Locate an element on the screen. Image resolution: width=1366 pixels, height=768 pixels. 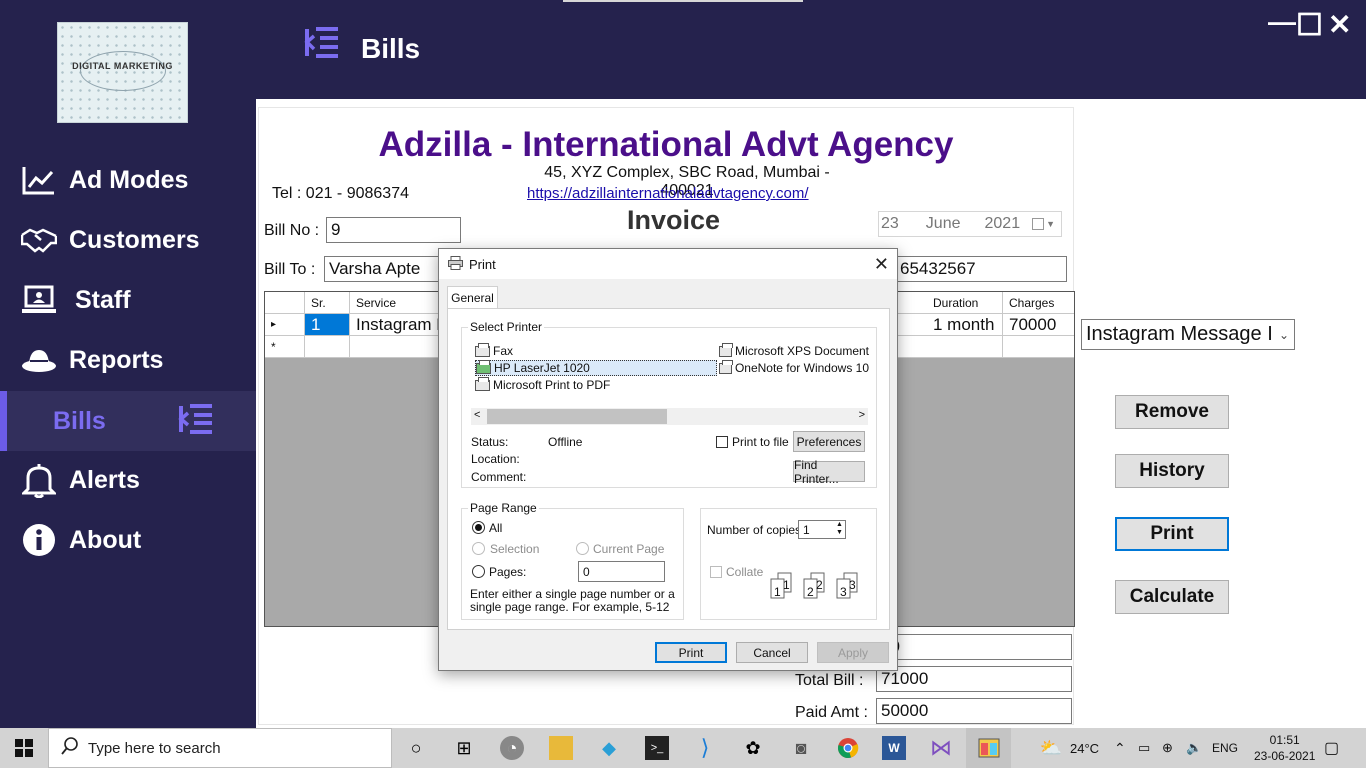
column-header-charges: Charges is located at coordinates (1038, 302).